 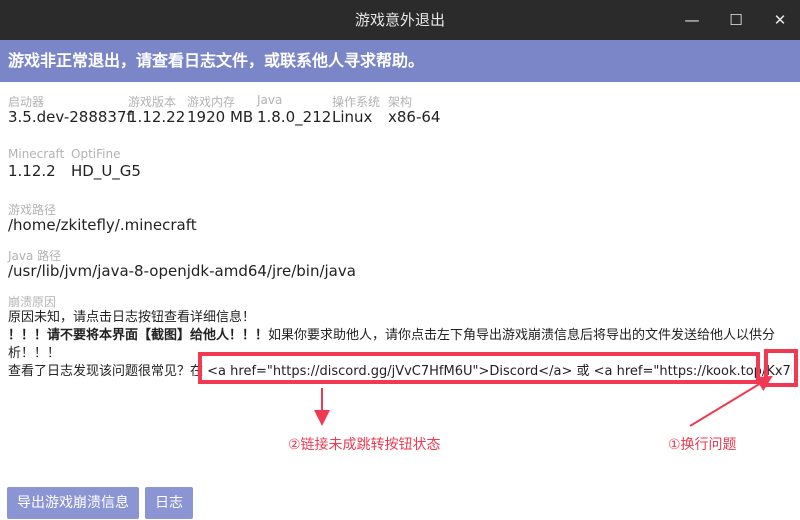 I want to click on logs-button: 日志, so click(x=169, y=503).